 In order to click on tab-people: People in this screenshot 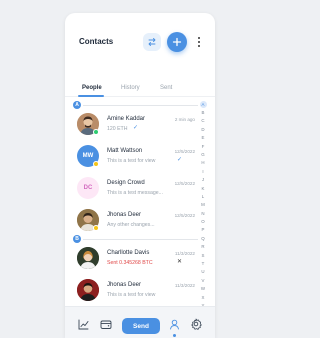, I will do `click(92, 88)`.